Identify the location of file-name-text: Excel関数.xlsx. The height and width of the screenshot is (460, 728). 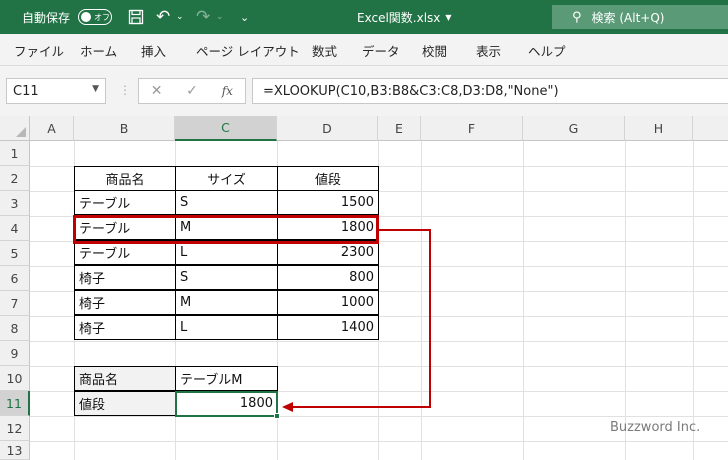
(399, 17).